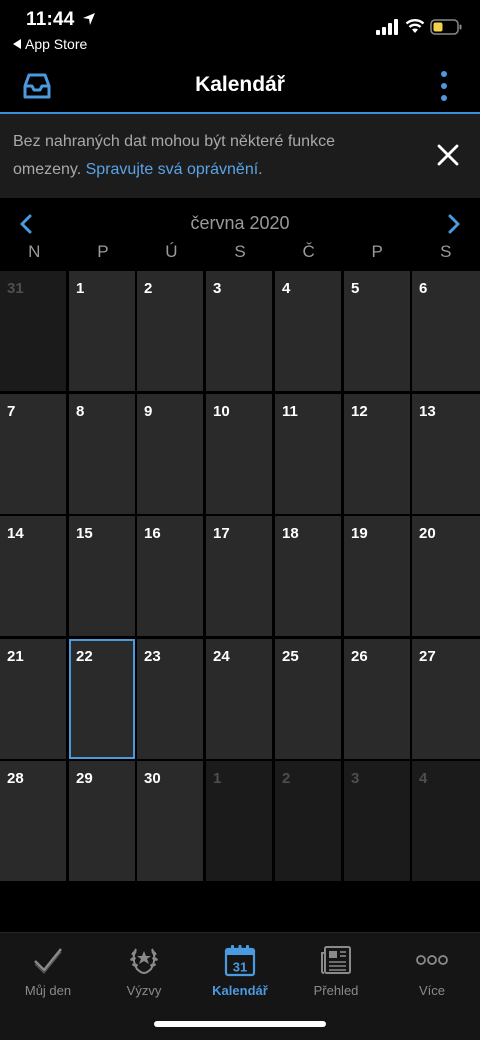 The width and height of the screenshot is (480, 1040). I want to click on checkmark-icon, so click(48, 961).